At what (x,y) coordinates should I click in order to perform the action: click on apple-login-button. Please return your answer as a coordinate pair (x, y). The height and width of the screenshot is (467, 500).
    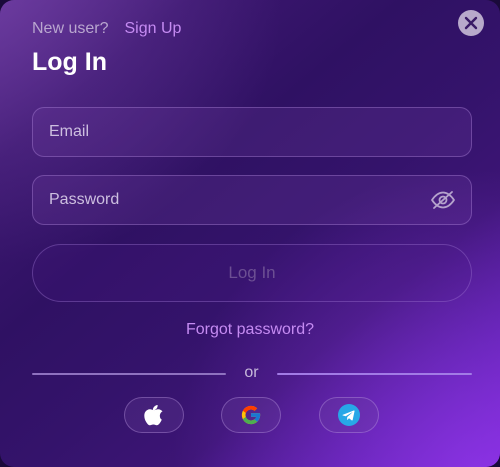
    Looking at the image, I should click on (154, 415).